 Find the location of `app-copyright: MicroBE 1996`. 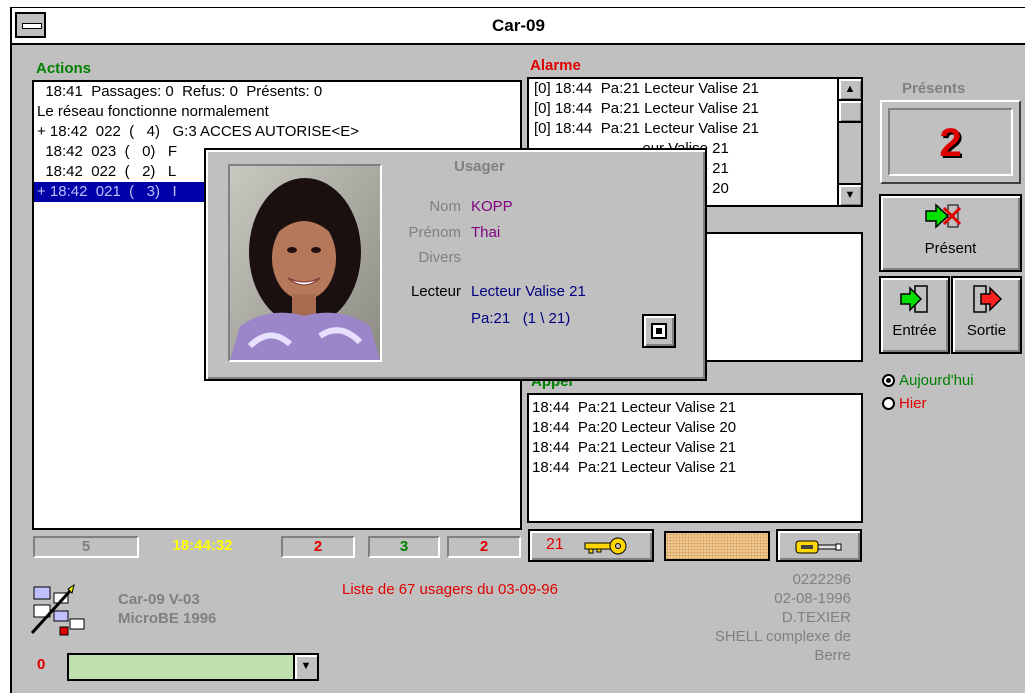

app-copyright: MicroBE 1996 is located at coordinates (167, 618).